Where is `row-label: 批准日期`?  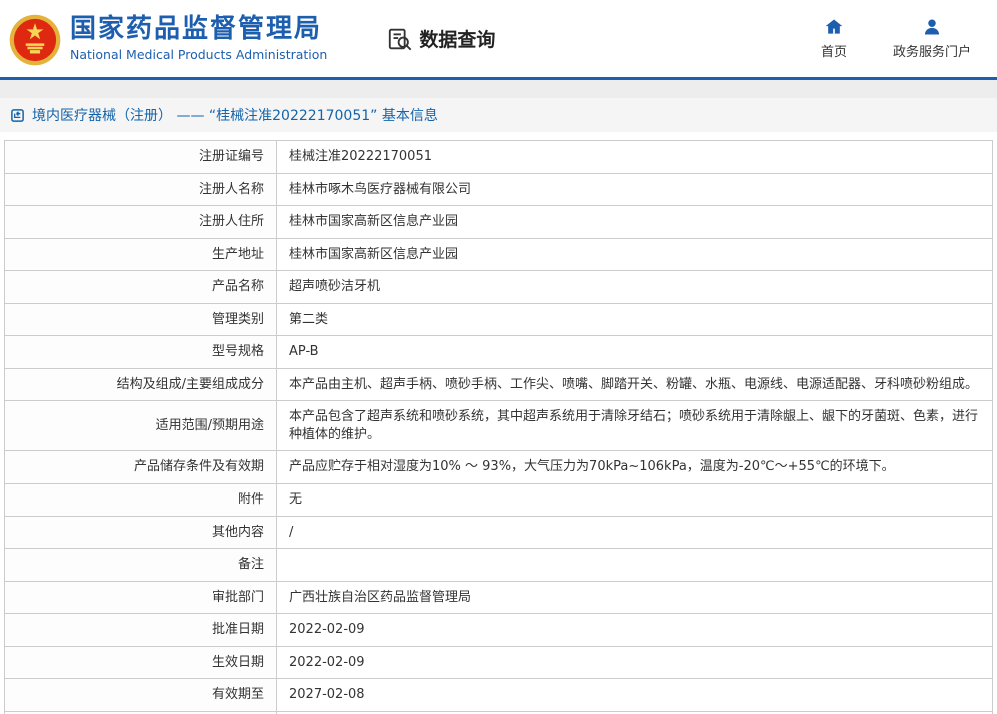 row-label: 批准日期 is located at coordinates (140, 630).